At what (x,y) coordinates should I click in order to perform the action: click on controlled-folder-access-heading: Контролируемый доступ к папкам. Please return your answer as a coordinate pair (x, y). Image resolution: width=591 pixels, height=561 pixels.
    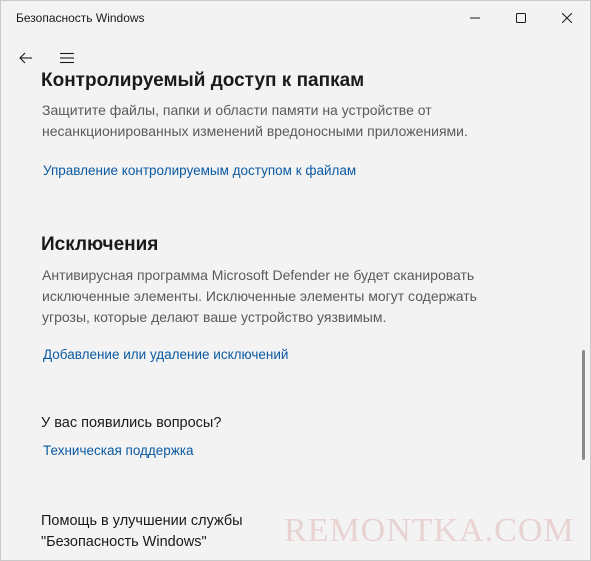
    Looking at the image, I should click on (203, 80).